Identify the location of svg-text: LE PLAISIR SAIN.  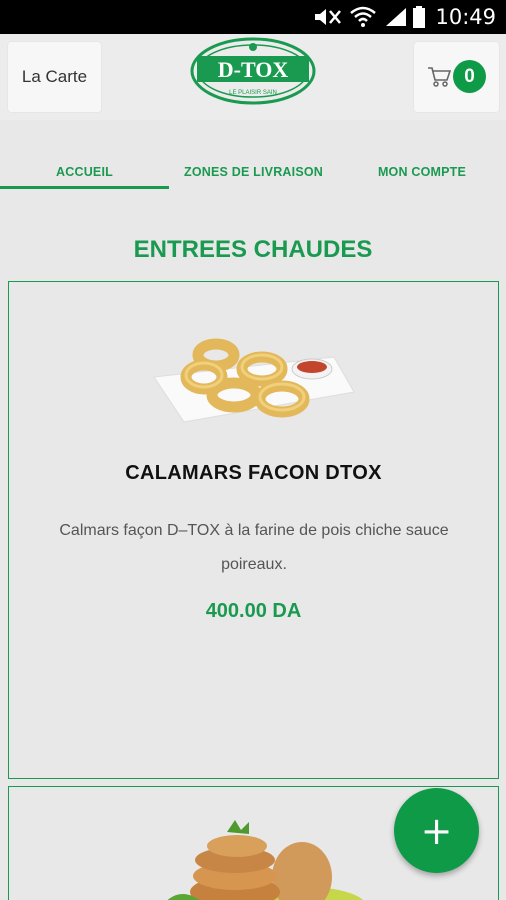
(253, 93).